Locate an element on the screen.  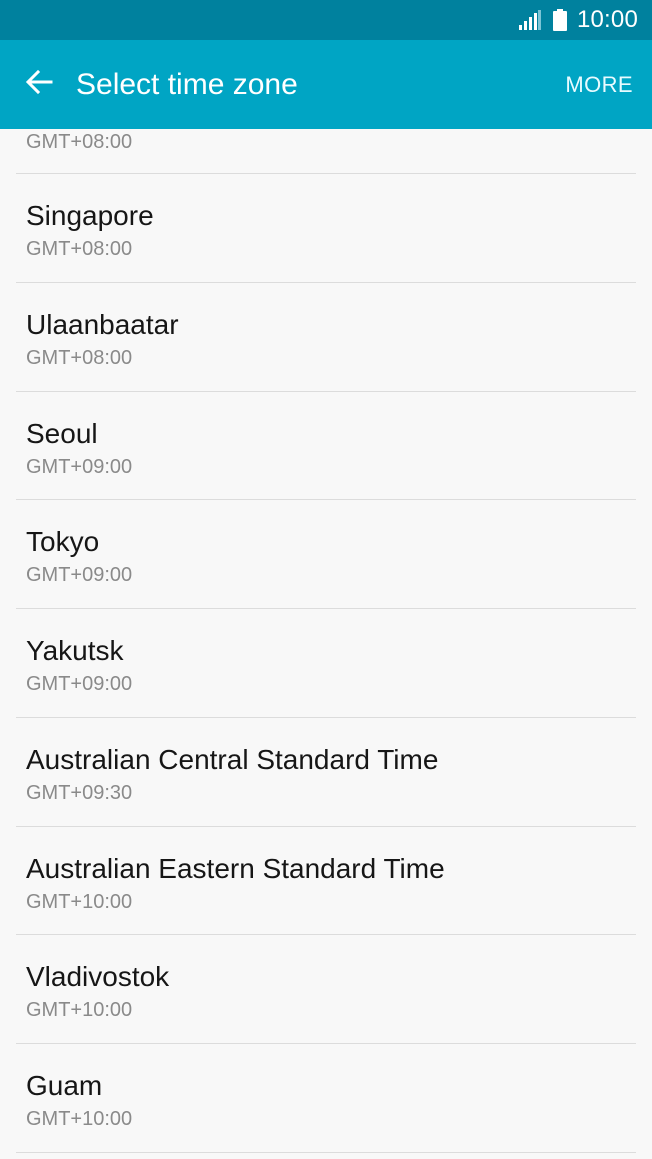
list-item-name: Seoul is located at coordinates (62, 433).